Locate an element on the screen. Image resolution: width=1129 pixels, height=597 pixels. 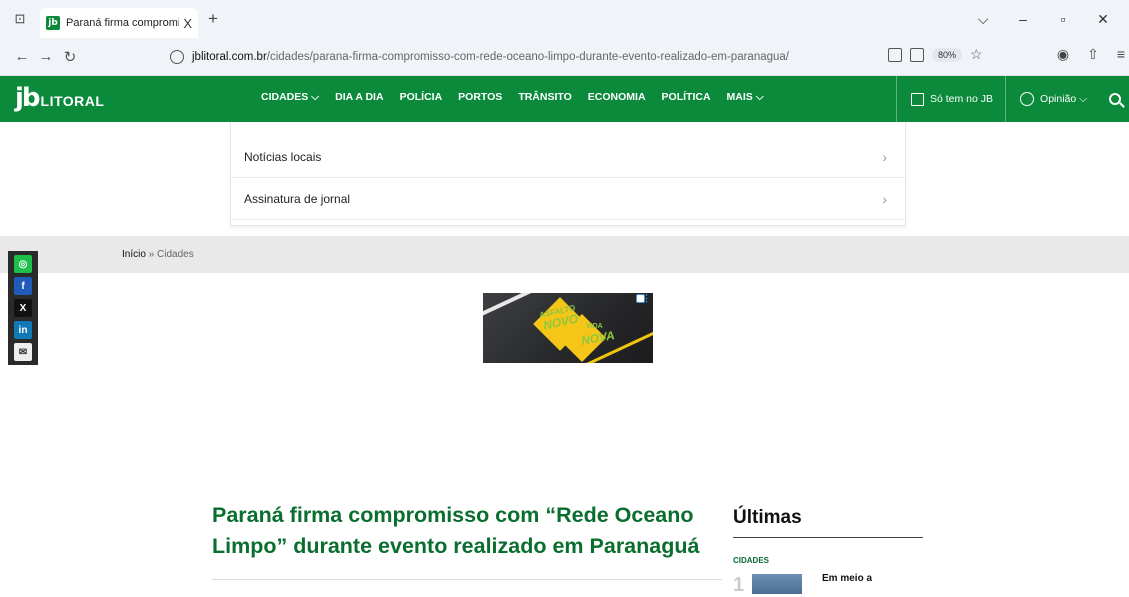
ad-banner: ASFALTO NOVO VIDA NOVA ⋮ is located at coordinates (568, 328).